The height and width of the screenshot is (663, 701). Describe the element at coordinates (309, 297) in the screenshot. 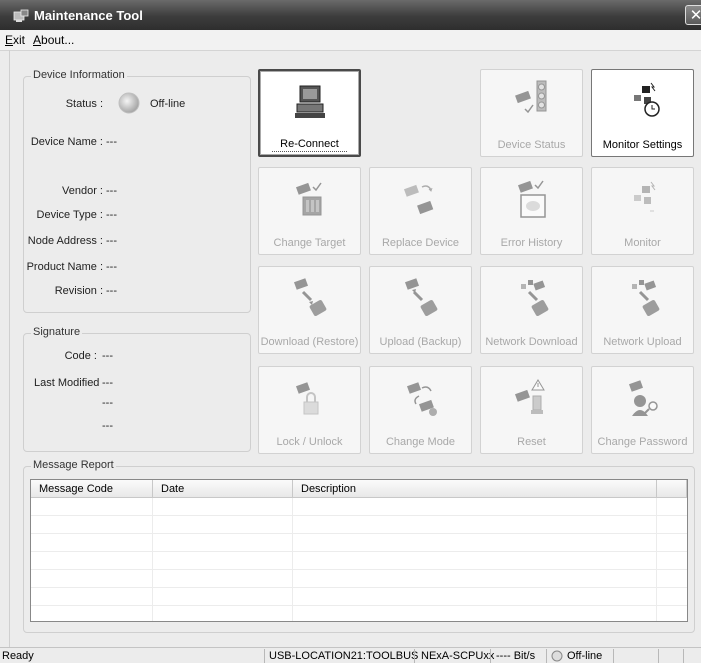

I see `download-icon` at that location.